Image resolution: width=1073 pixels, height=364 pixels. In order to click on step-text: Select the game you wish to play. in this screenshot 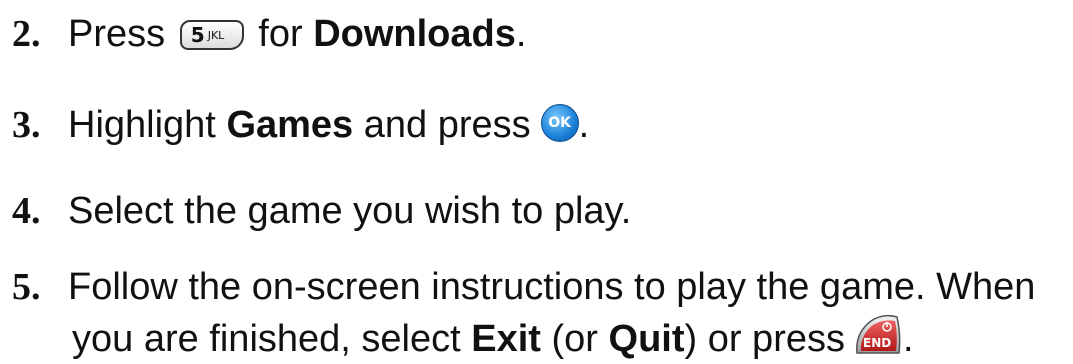, I will do `click(350, 211)`.